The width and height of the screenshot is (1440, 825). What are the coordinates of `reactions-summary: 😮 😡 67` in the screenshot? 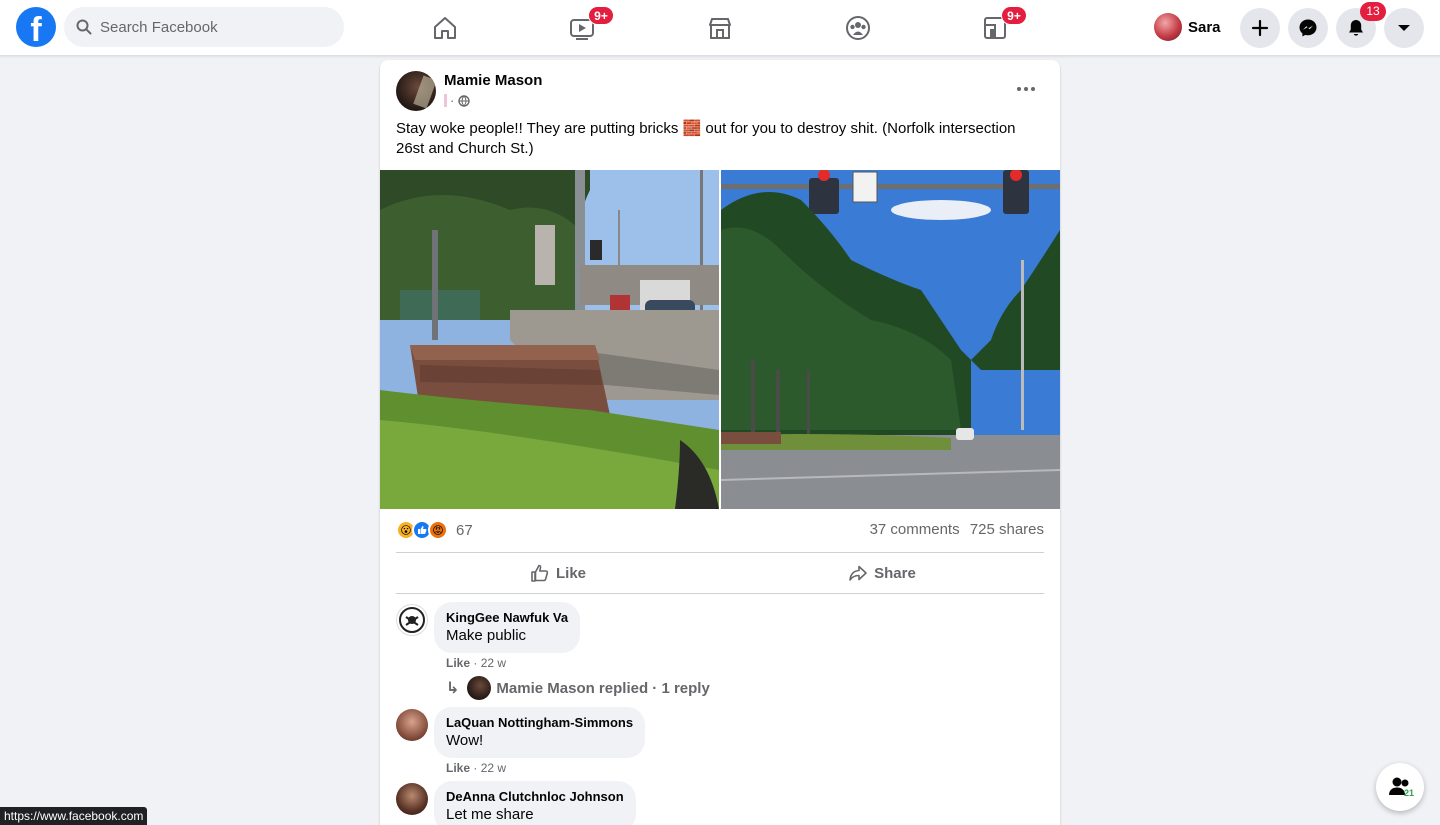 It's located at (434, 530).